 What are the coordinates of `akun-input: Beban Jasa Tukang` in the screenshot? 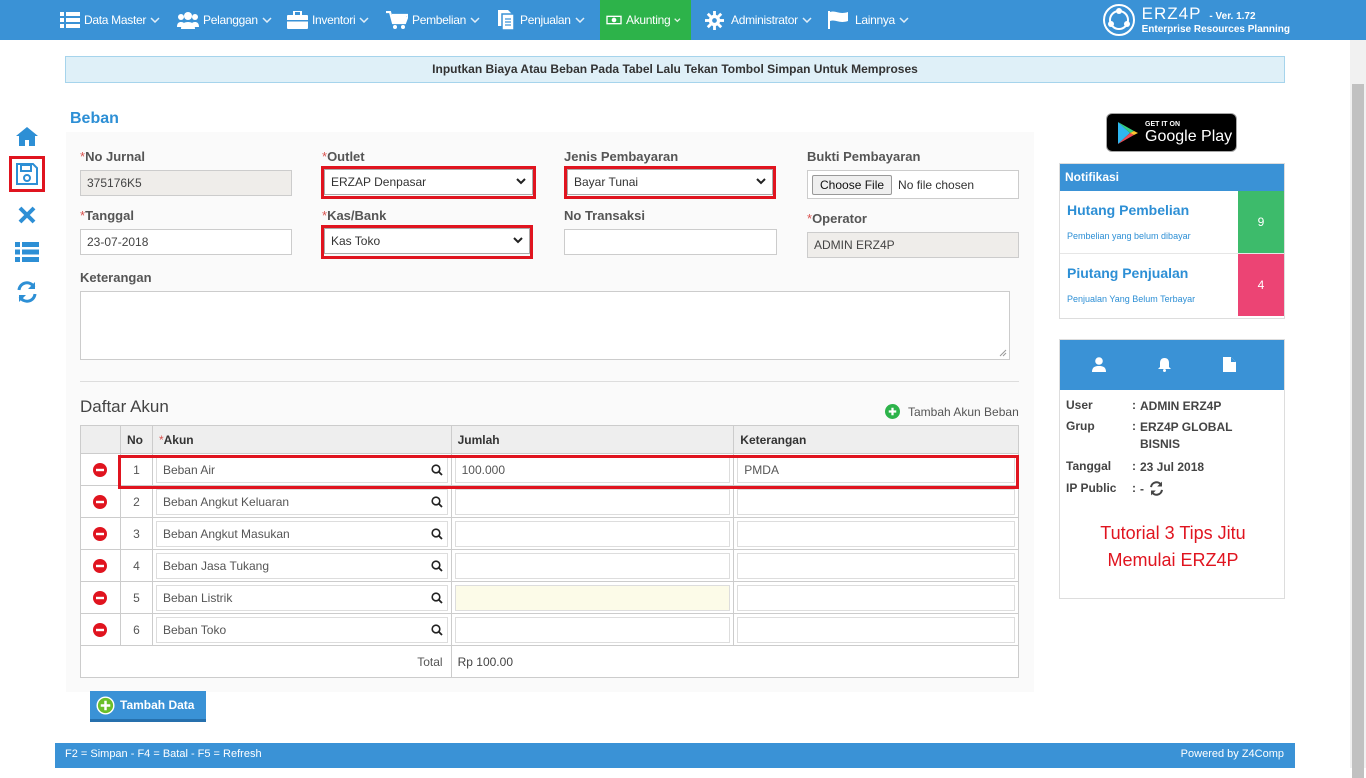 It's located at (301, 565).